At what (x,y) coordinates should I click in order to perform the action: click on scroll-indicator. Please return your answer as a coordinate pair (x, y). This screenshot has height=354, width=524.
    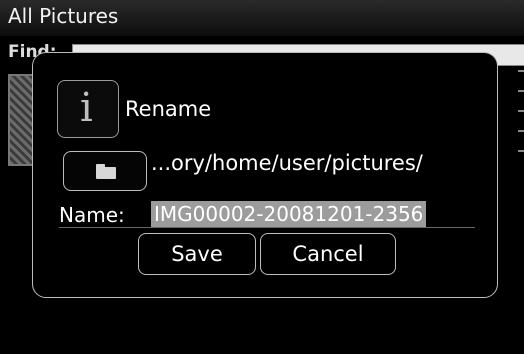
    Looking at the image, I should click on (521, 210).